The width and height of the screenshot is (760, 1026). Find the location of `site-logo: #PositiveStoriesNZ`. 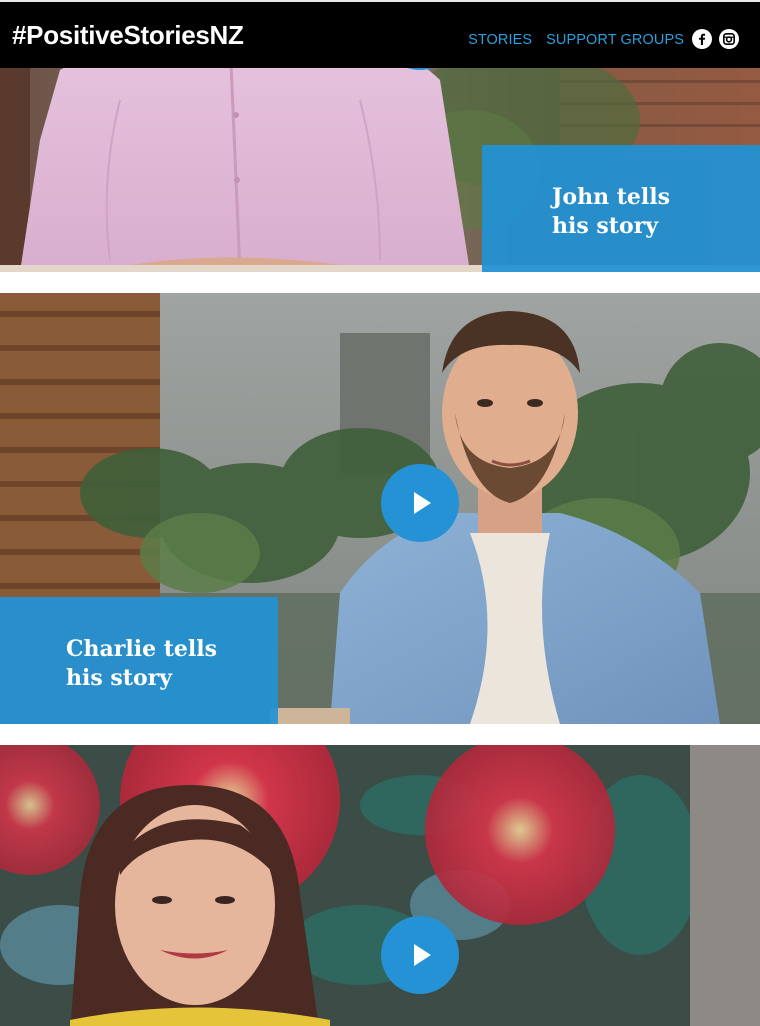

site-logo: #PositiveStoriesNZ is located at coordinates (128, 35).